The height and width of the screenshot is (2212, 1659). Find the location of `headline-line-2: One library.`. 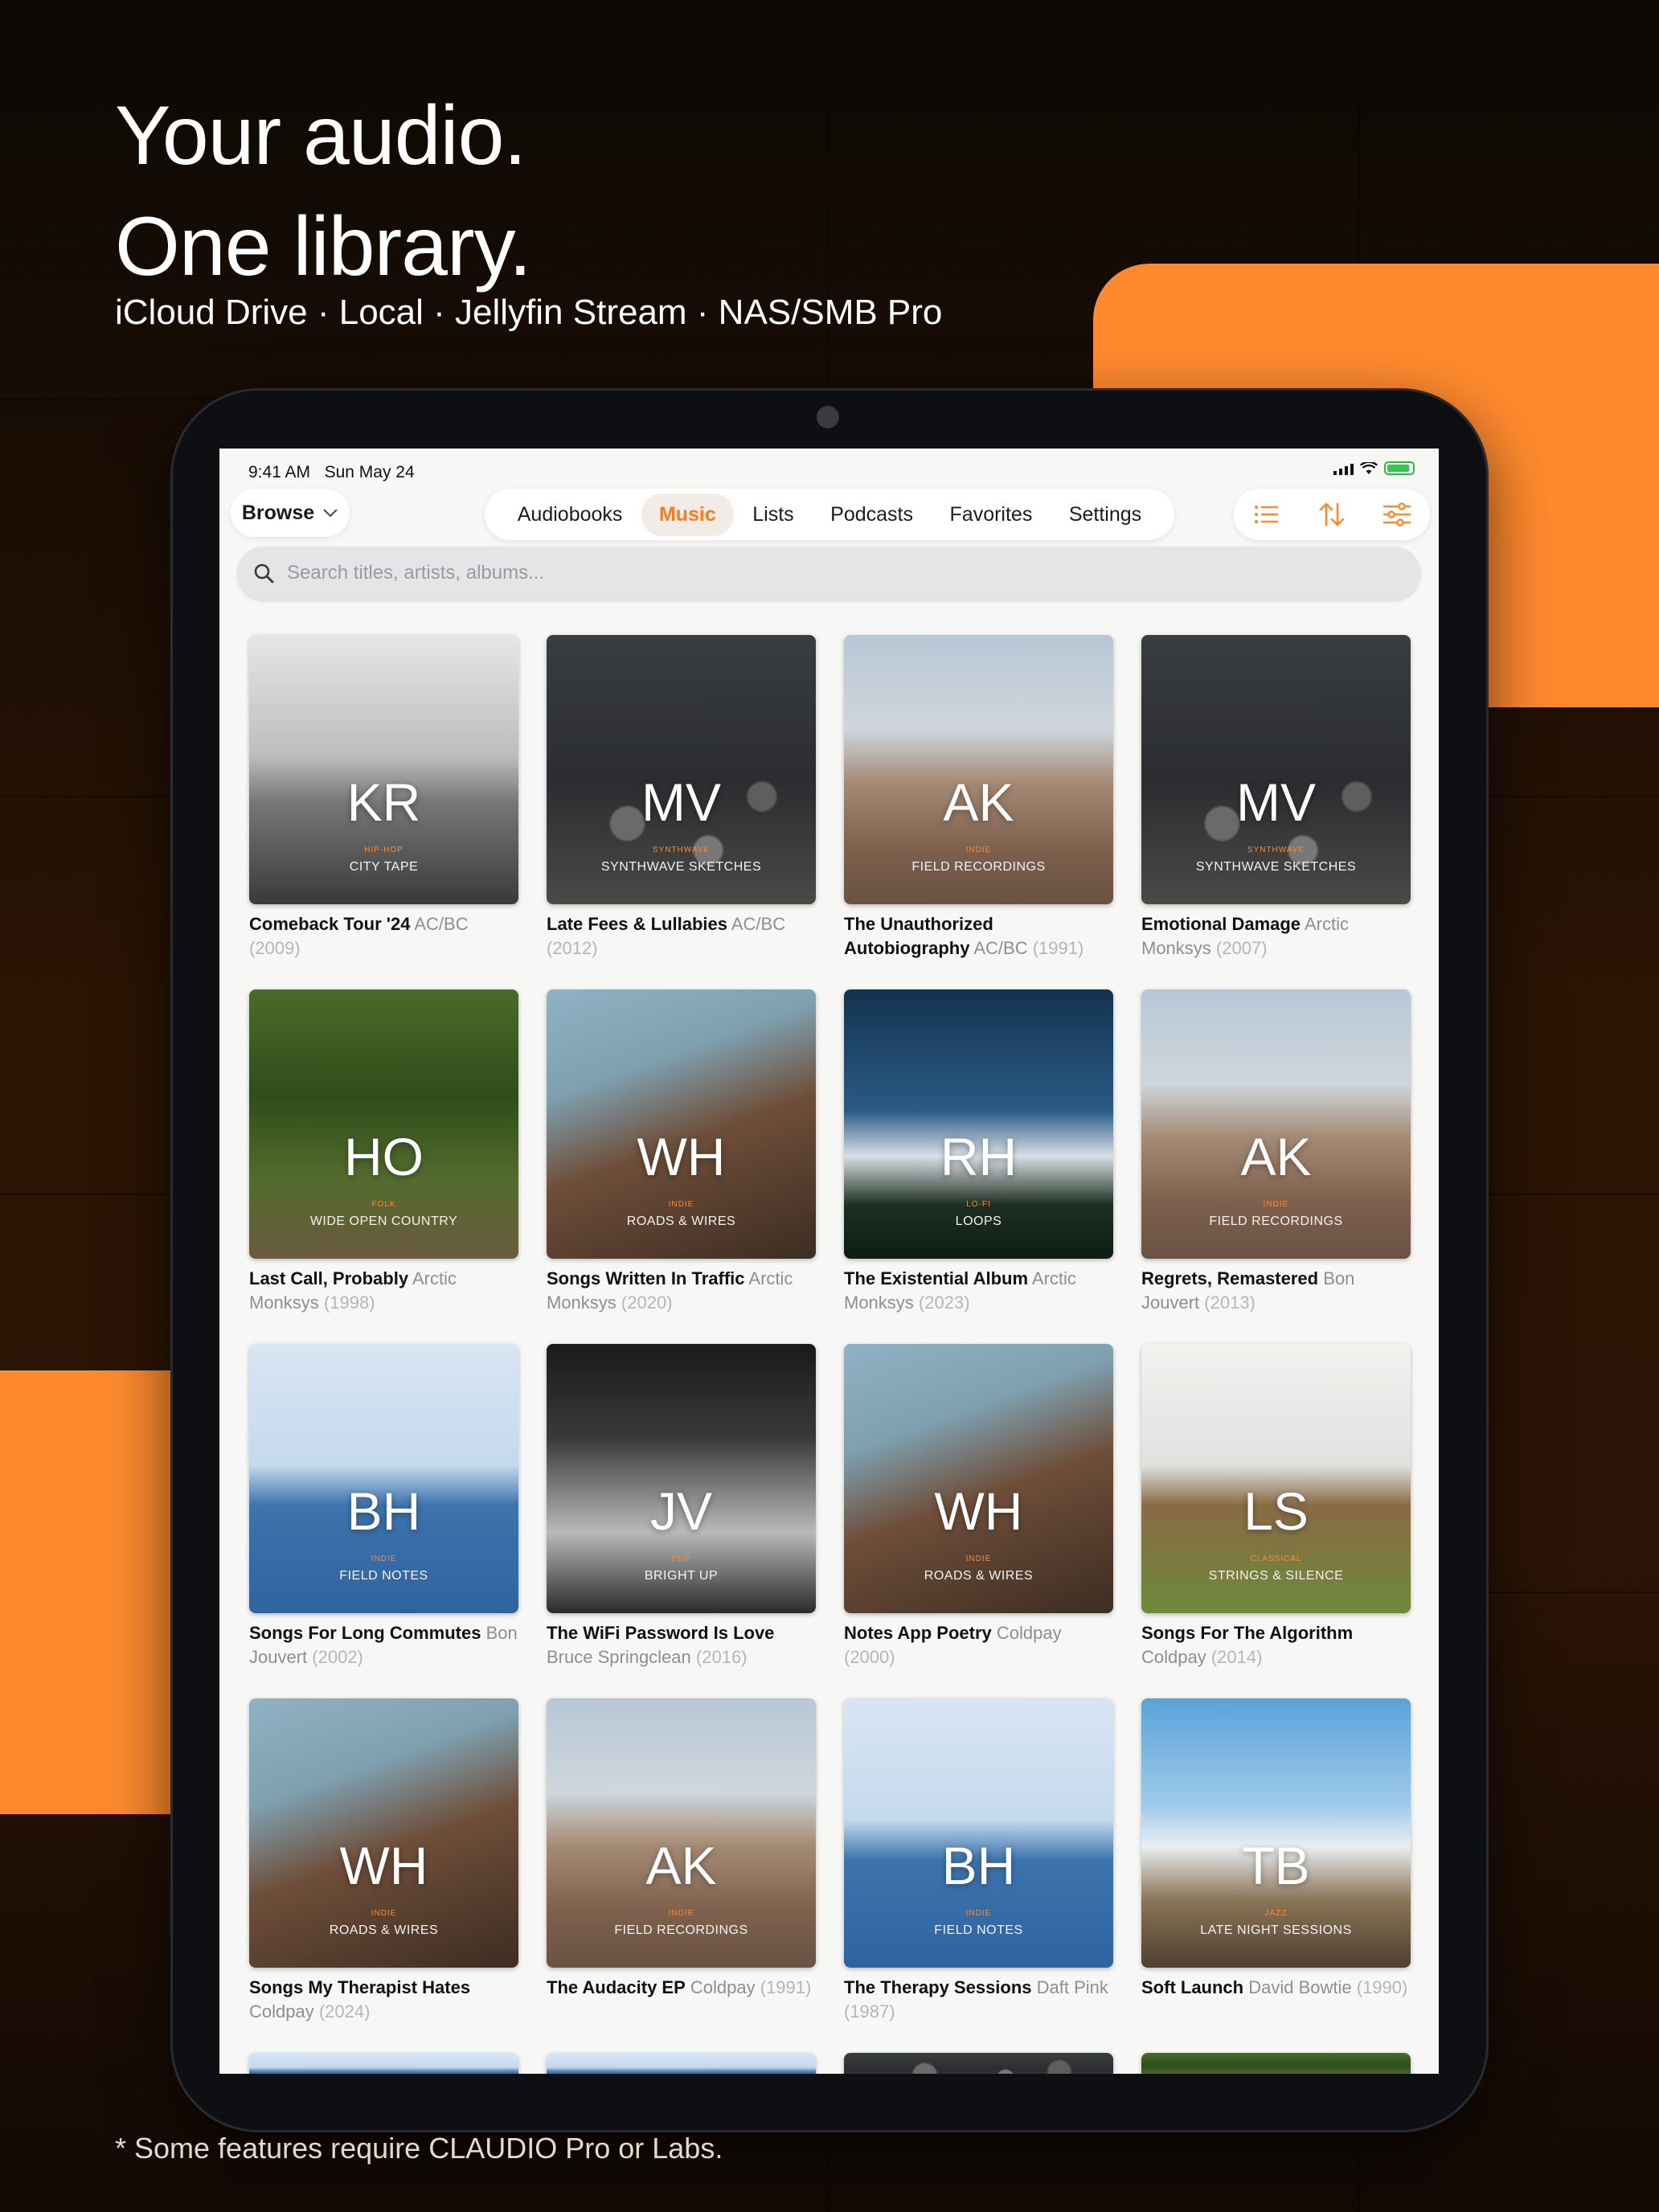

headline-line-2: One library. is located at coordinates (323, 246).